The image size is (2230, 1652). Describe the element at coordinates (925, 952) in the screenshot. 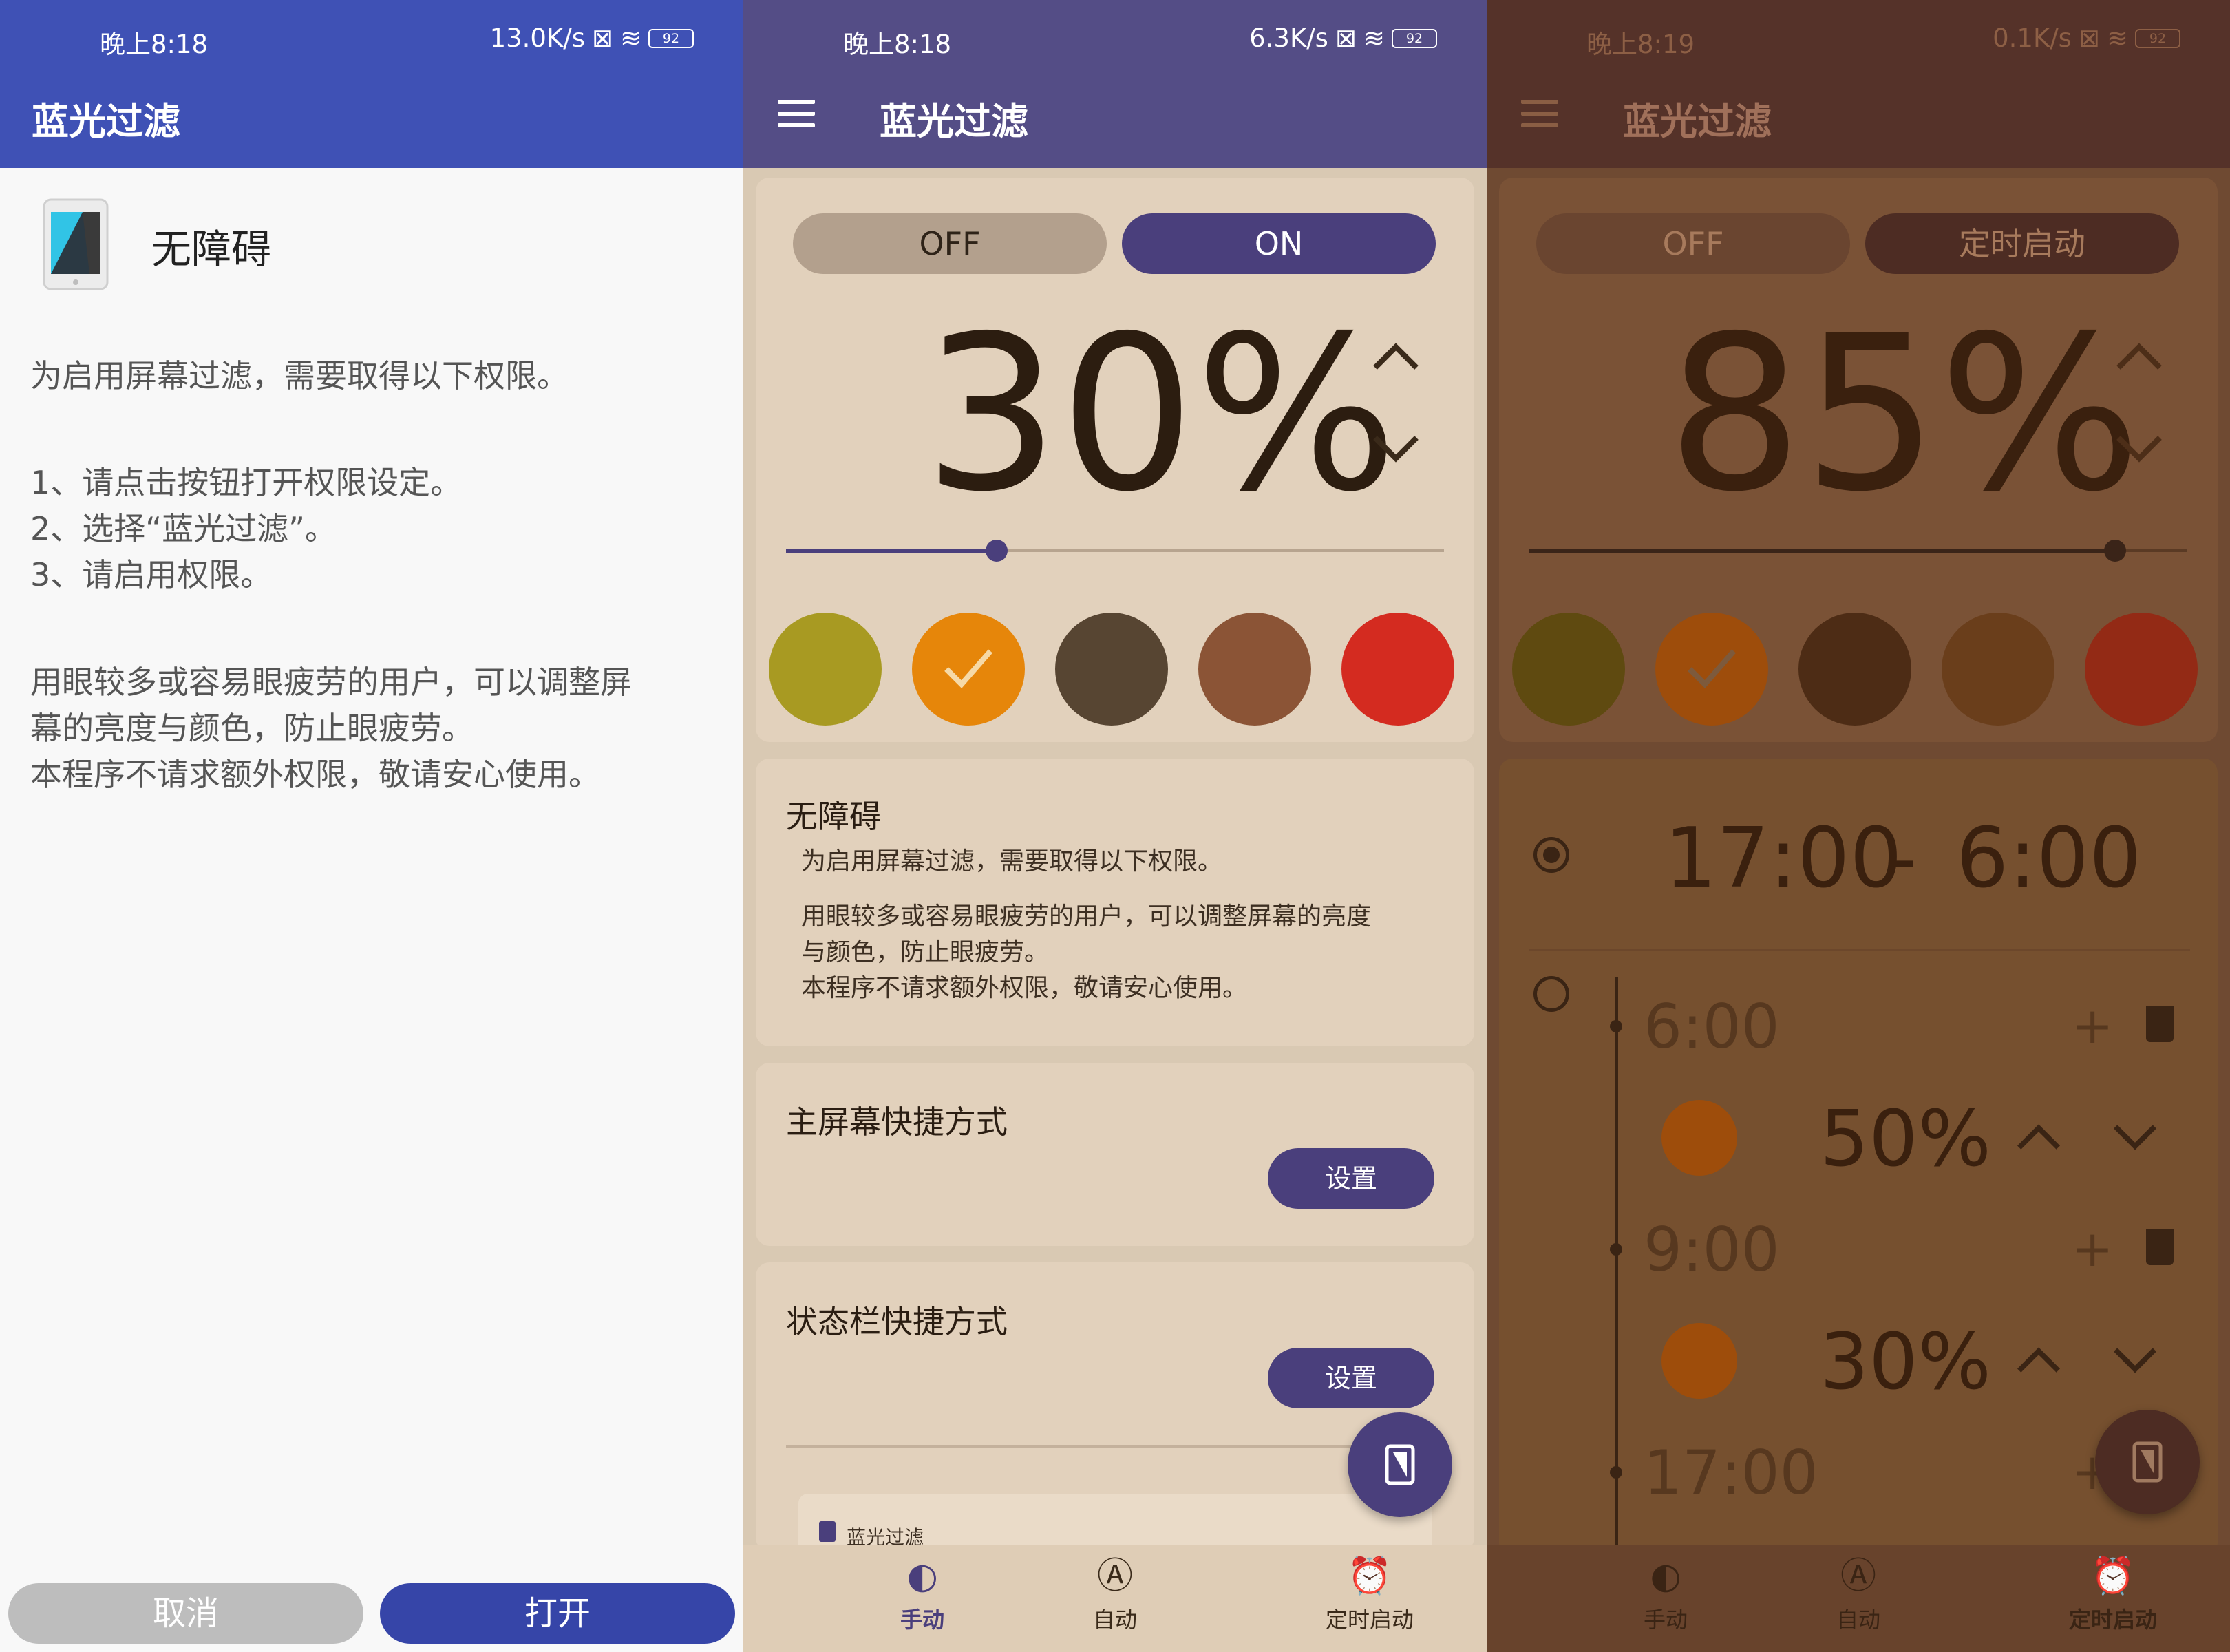

I see `accessibility-desc-2: 与颜色，防止眼疲劳。` at that location.